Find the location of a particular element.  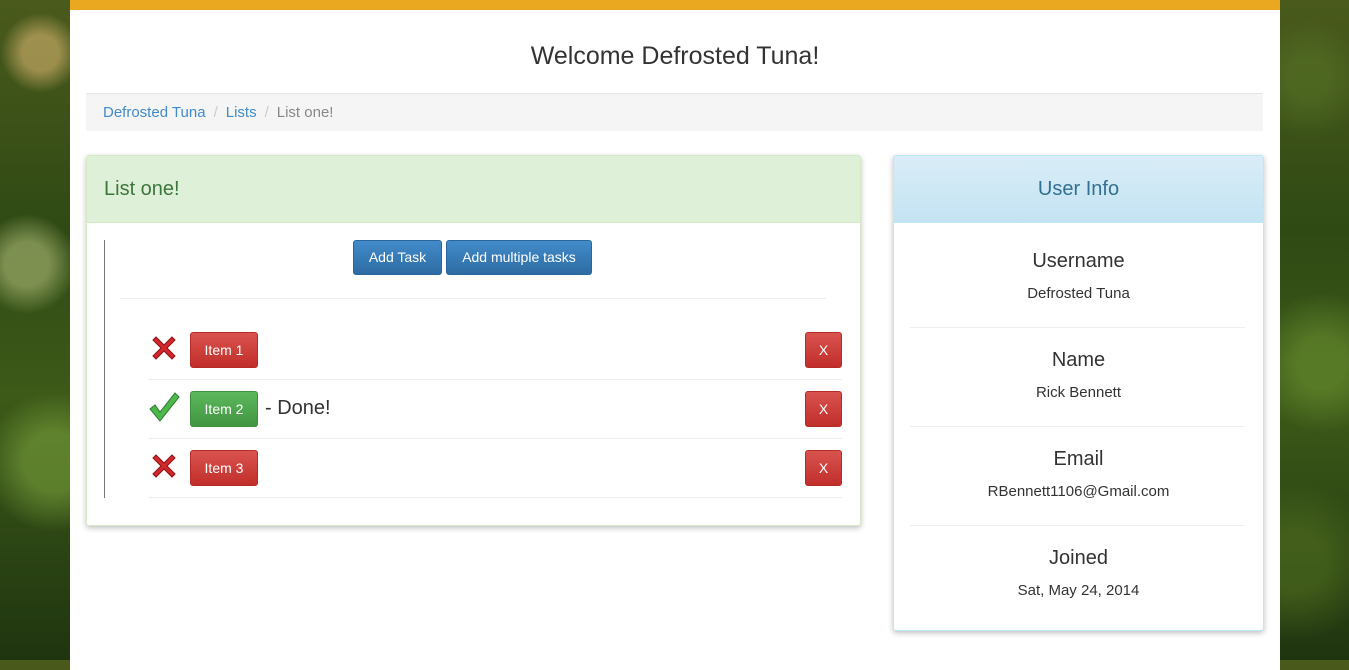

add-multiple-tasks-button: Add multiple tasks is located at coordinates (519, 257).